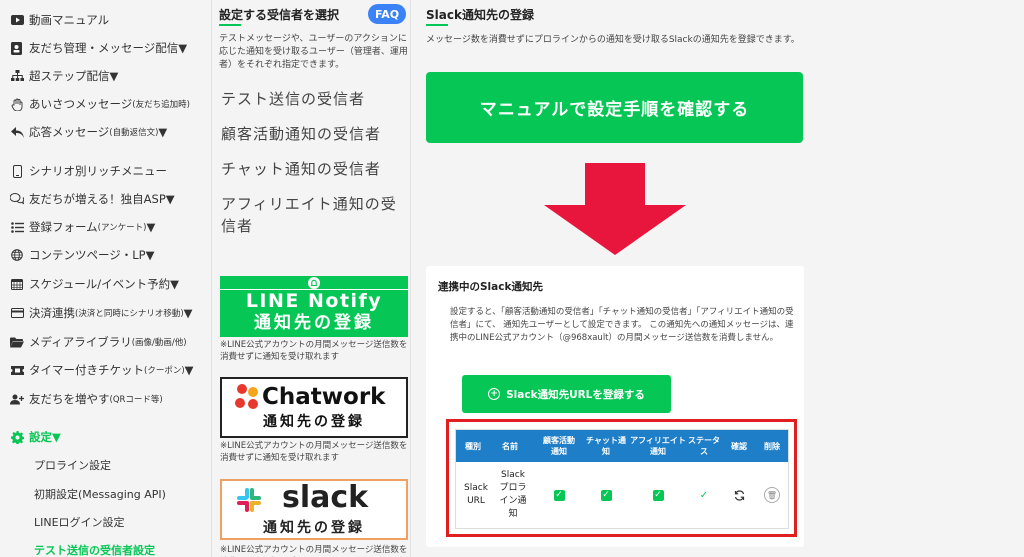 This screenshot has width=1024, height=557. I want to click on sidebar-sub-initial-settings: 初期設定(Messaging API), so click(100, 494).